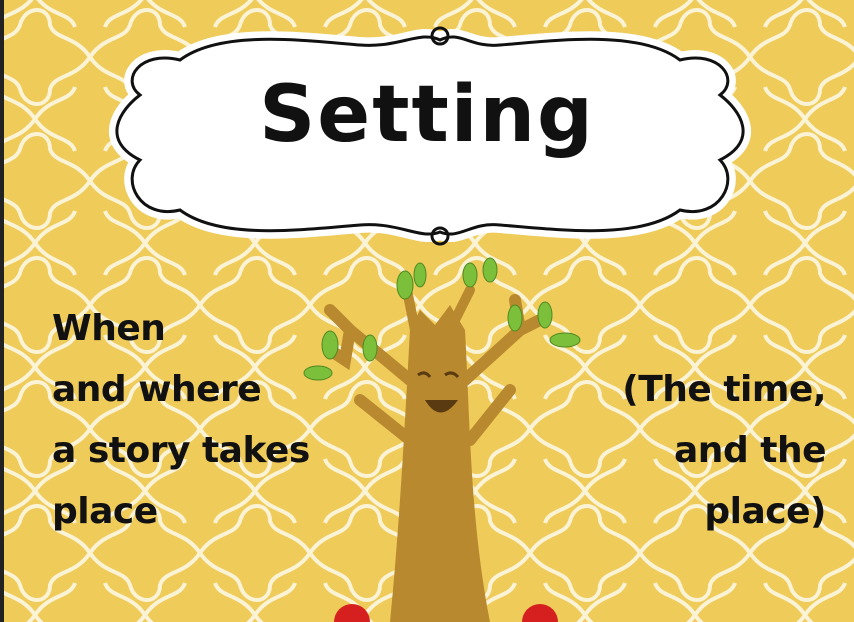 The height and width of the screenshot is (622, 854). I want to click on explanation-line: place), so click(765, 511).